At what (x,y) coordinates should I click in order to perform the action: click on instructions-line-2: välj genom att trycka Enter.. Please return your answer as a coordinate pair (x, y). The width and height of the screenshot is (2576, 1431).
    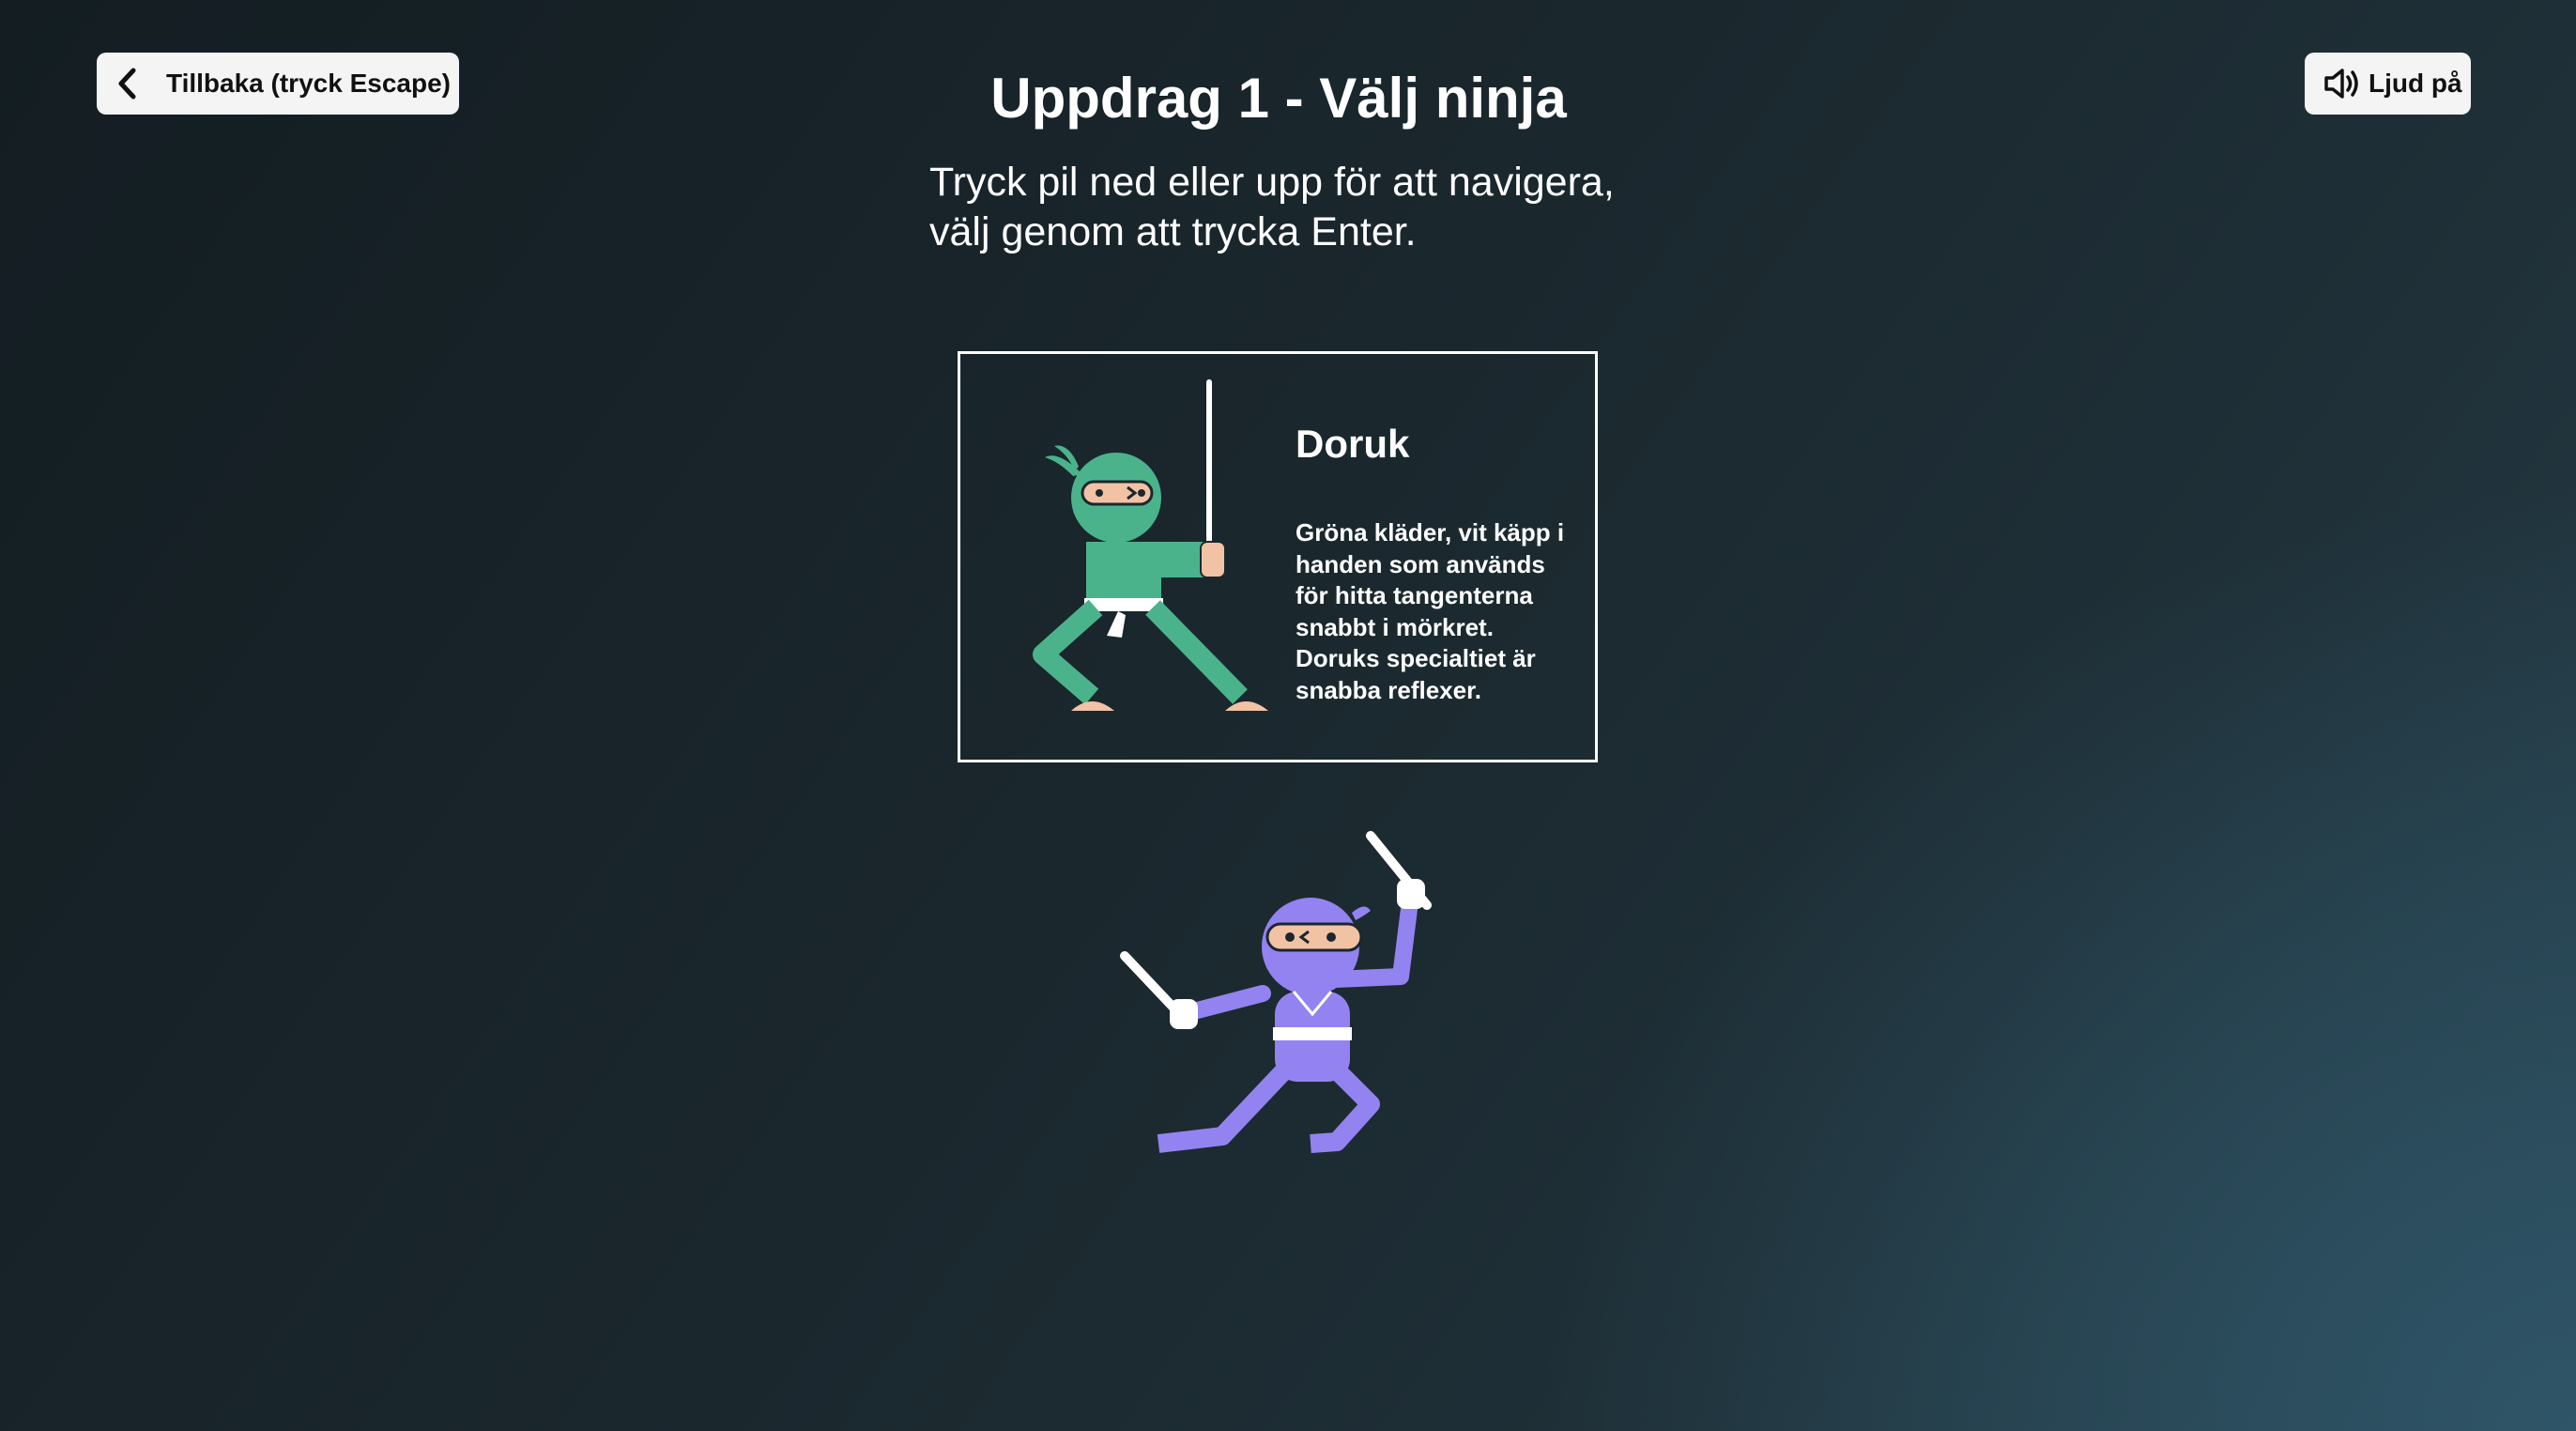
    Looking at the image, I should click on (1173, 231).